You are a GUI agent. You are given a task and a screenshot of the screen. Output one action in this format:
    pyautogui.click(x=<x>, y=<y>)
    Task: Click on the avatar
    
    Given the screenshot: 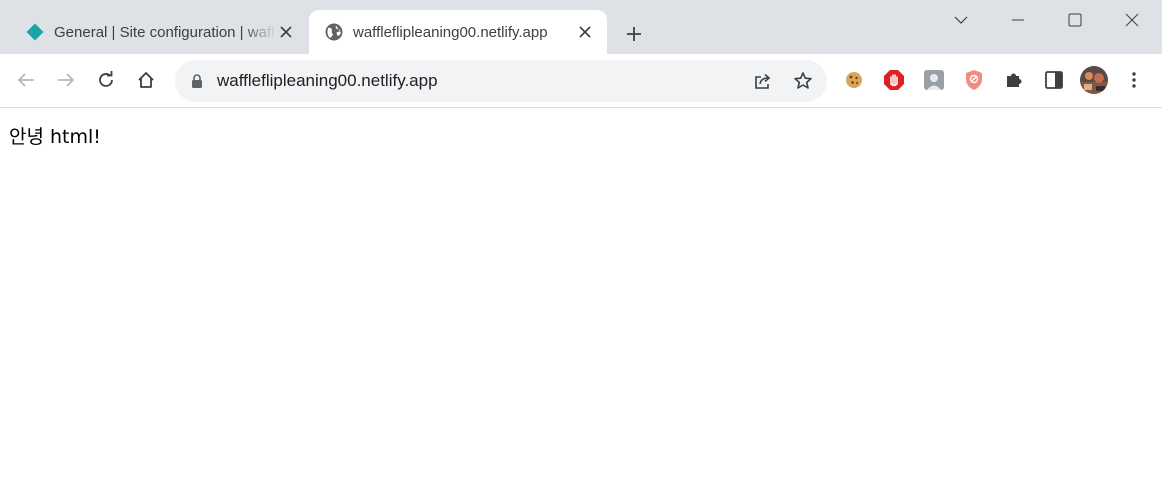 What is the action you would take?
    pyautogui.click(x=1094, y=80)
    